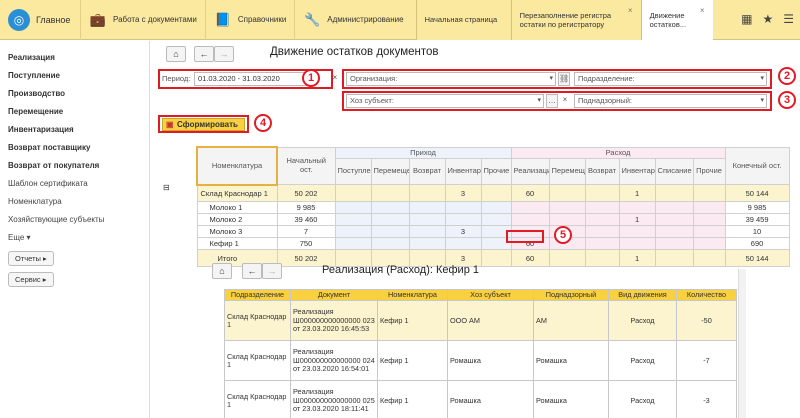  What do you see at coordinates (257, 321) in the screenshot?
I see `table-cell: Склад Краснодар 1` at bounding box center [257, 321].